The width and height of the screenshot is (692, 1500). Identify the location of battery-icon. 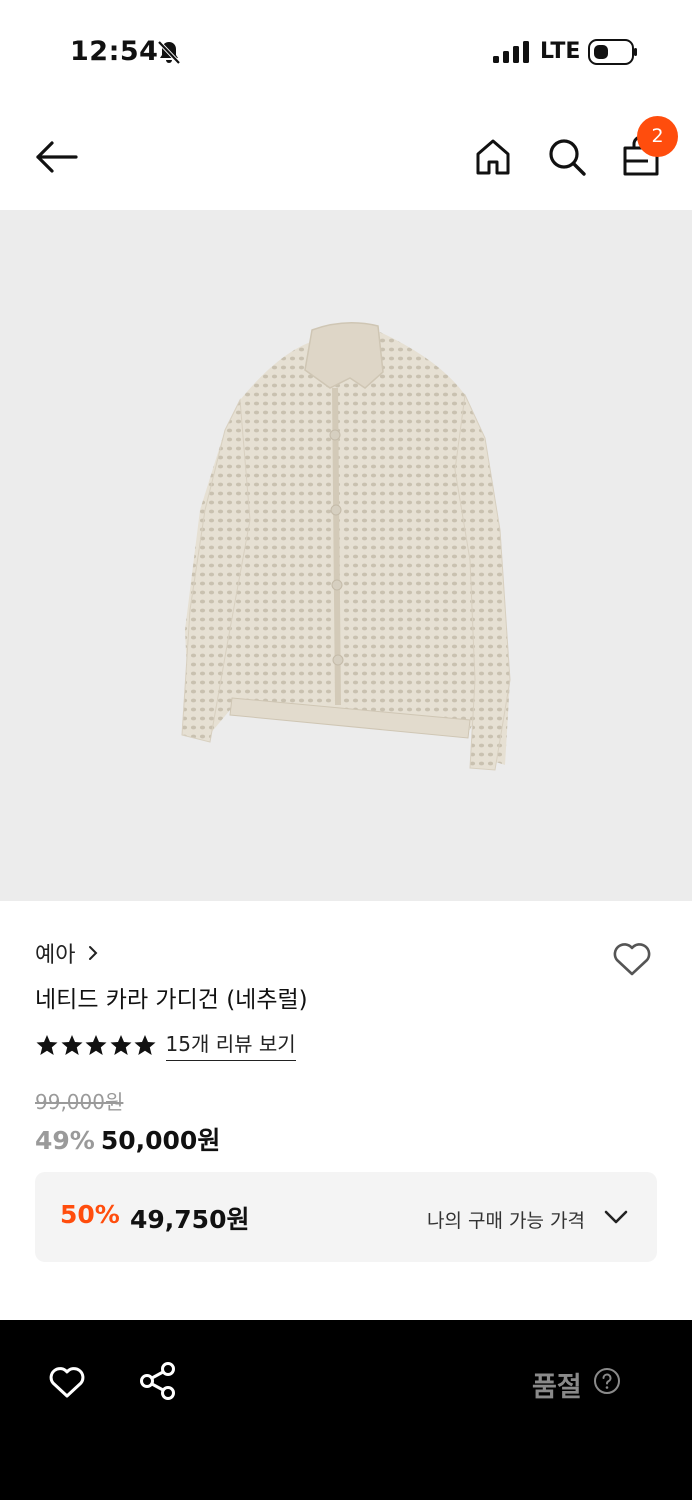
(612, 52).